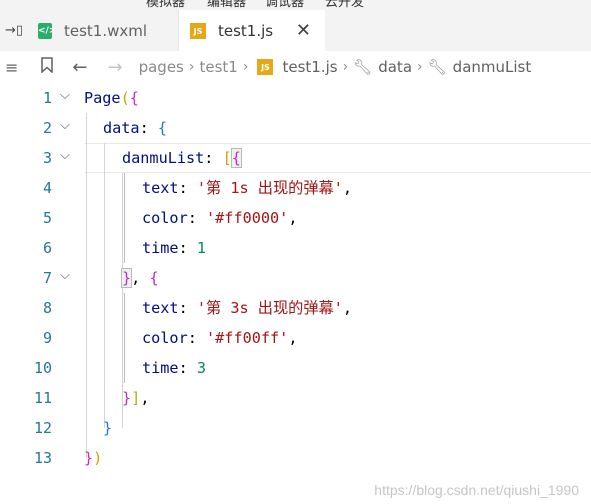 This screenshot has width=591, height=504. Describe the element at coordinates (47, 188) in the screenshot. I see `line-number: 4` at that location.